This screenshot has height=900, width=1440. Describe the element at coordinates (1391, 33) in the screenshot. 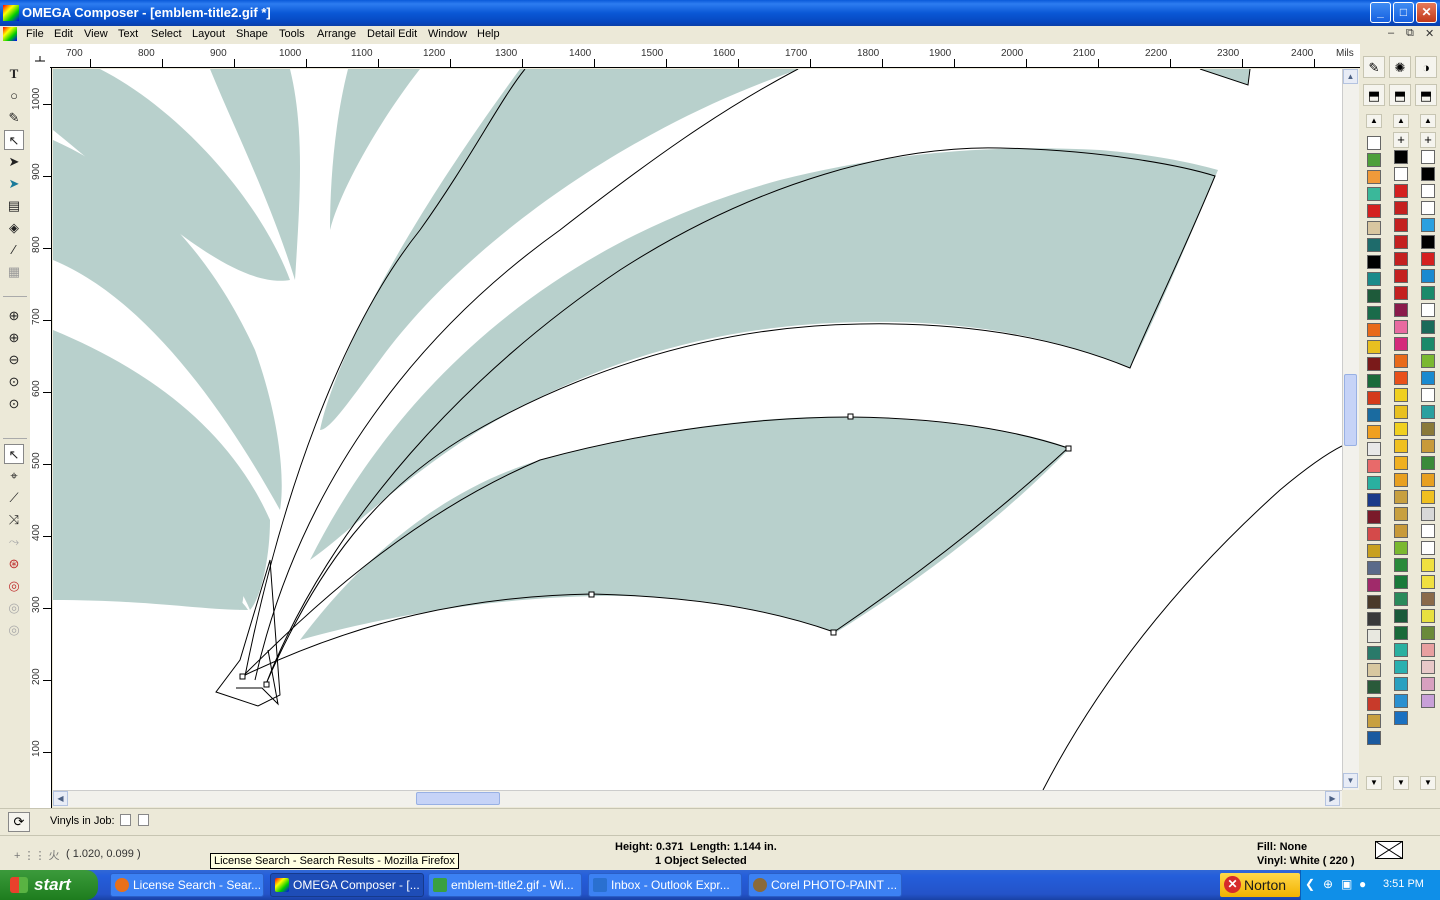

I see `mdi-minimize-button: –` at that location.